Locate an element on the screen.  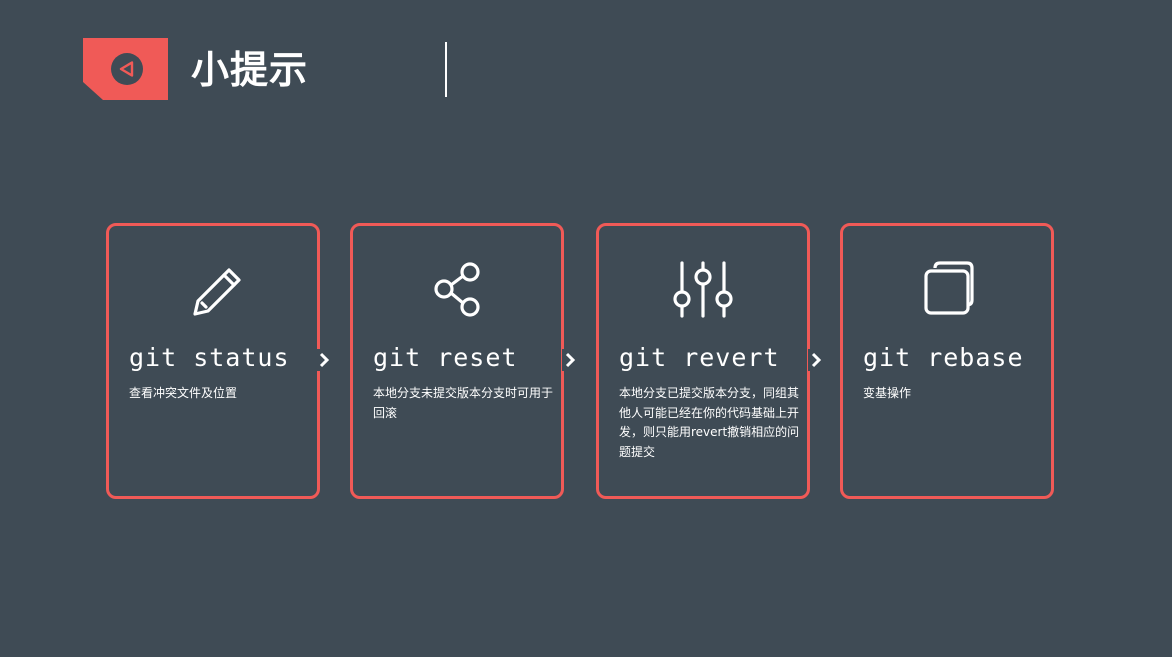
card-git-reset: git reset 本地分支未提交版本分支时可用于回滚 is located at coordinates (457, 361).